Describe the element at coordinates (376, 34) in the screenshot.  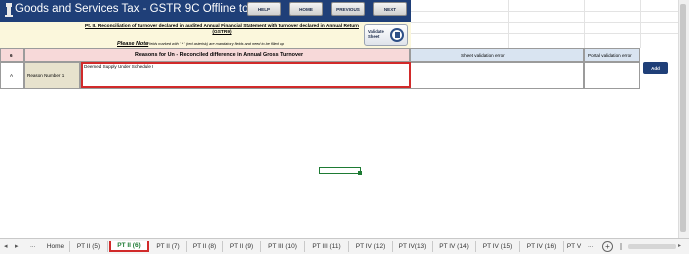
I see `validate-sheet-label: Validate Sheet` at that location.